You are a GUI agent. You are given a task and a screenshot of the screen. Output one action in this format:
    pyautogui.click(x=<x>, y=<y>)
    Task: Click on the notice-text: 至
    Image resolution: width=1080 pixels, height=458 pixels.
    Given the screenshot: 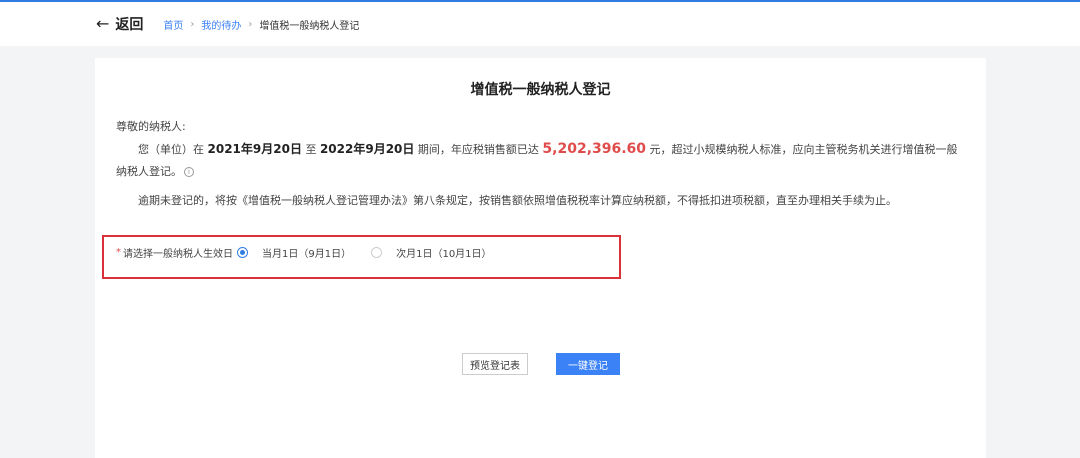 What is the action you would take?
    pyautogui.click(x=310, y=149)
    